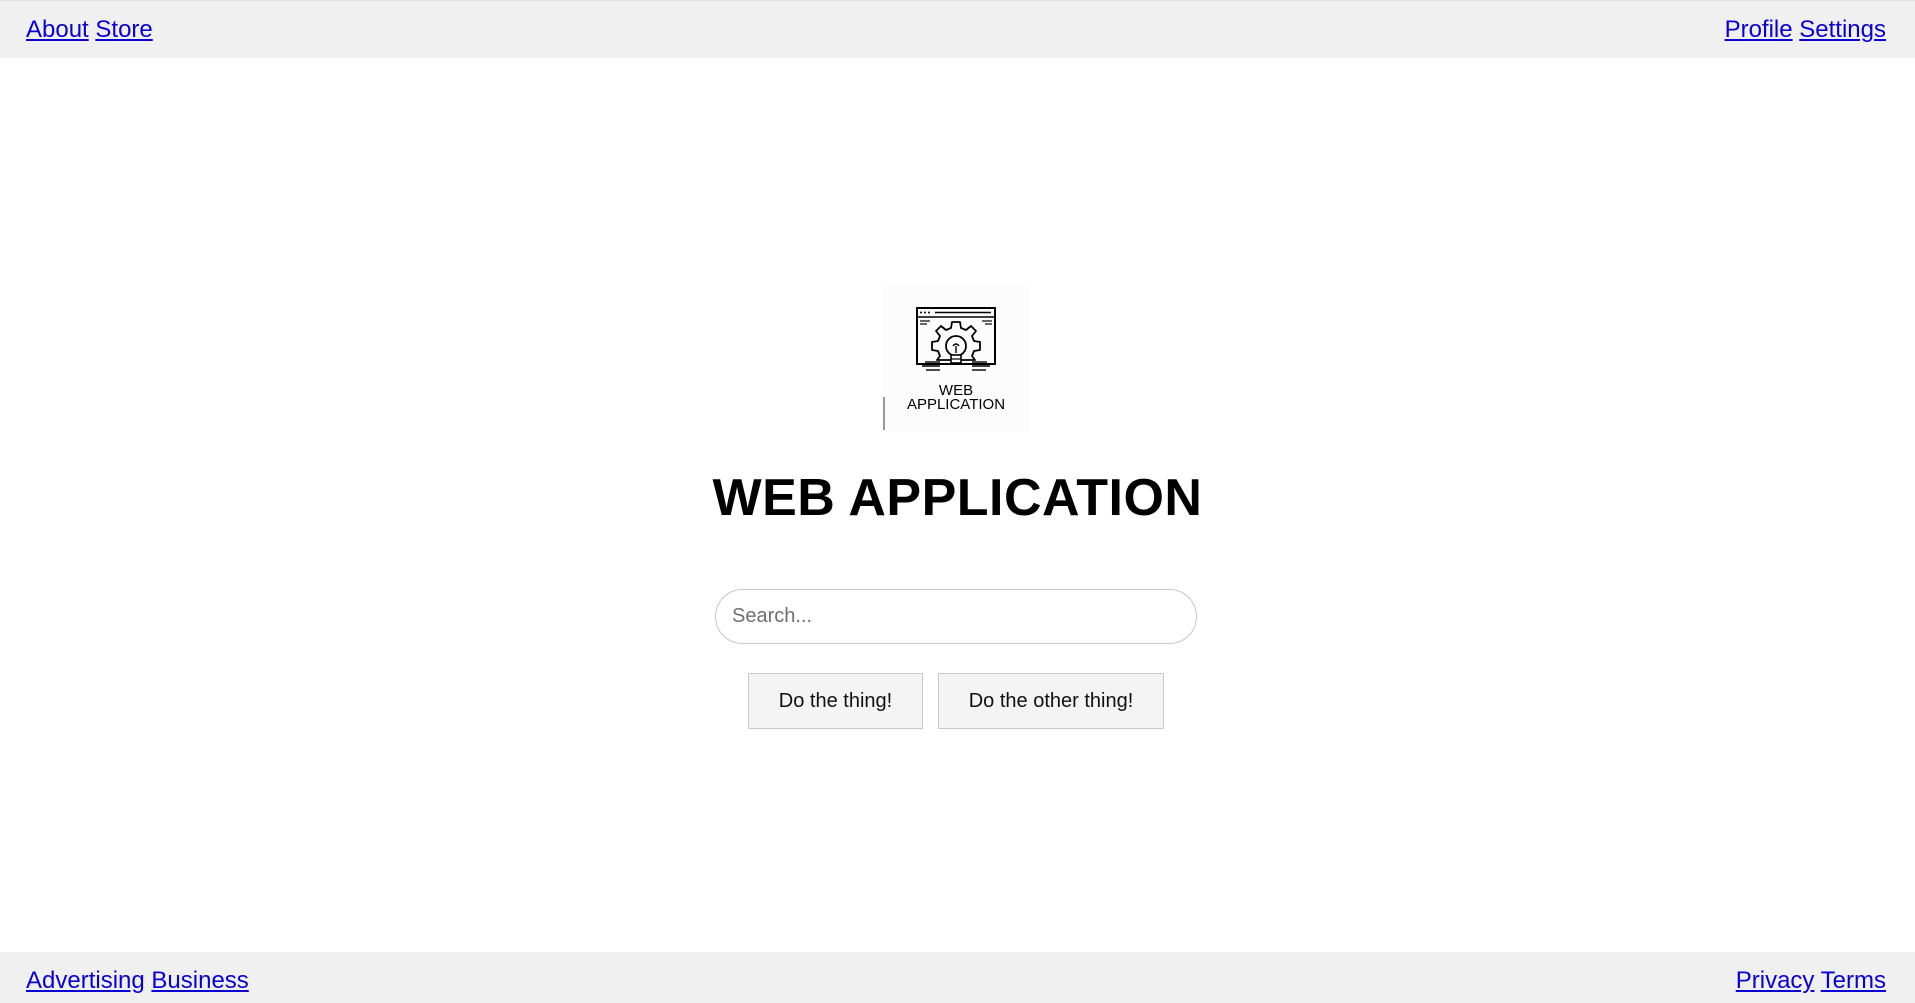  What do you see at coordinates (957, 498) in the screenshot?
I see `page-title: WEB APPLICATION` at bounding box center [957, 498].